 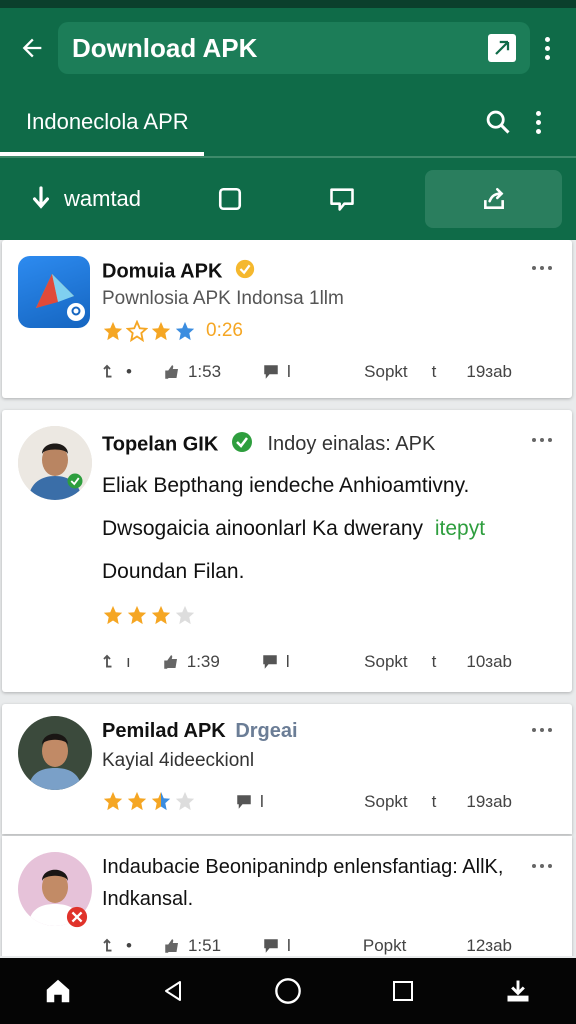 I want to click on rating-value: 0:26, so click(x=224, y=330).